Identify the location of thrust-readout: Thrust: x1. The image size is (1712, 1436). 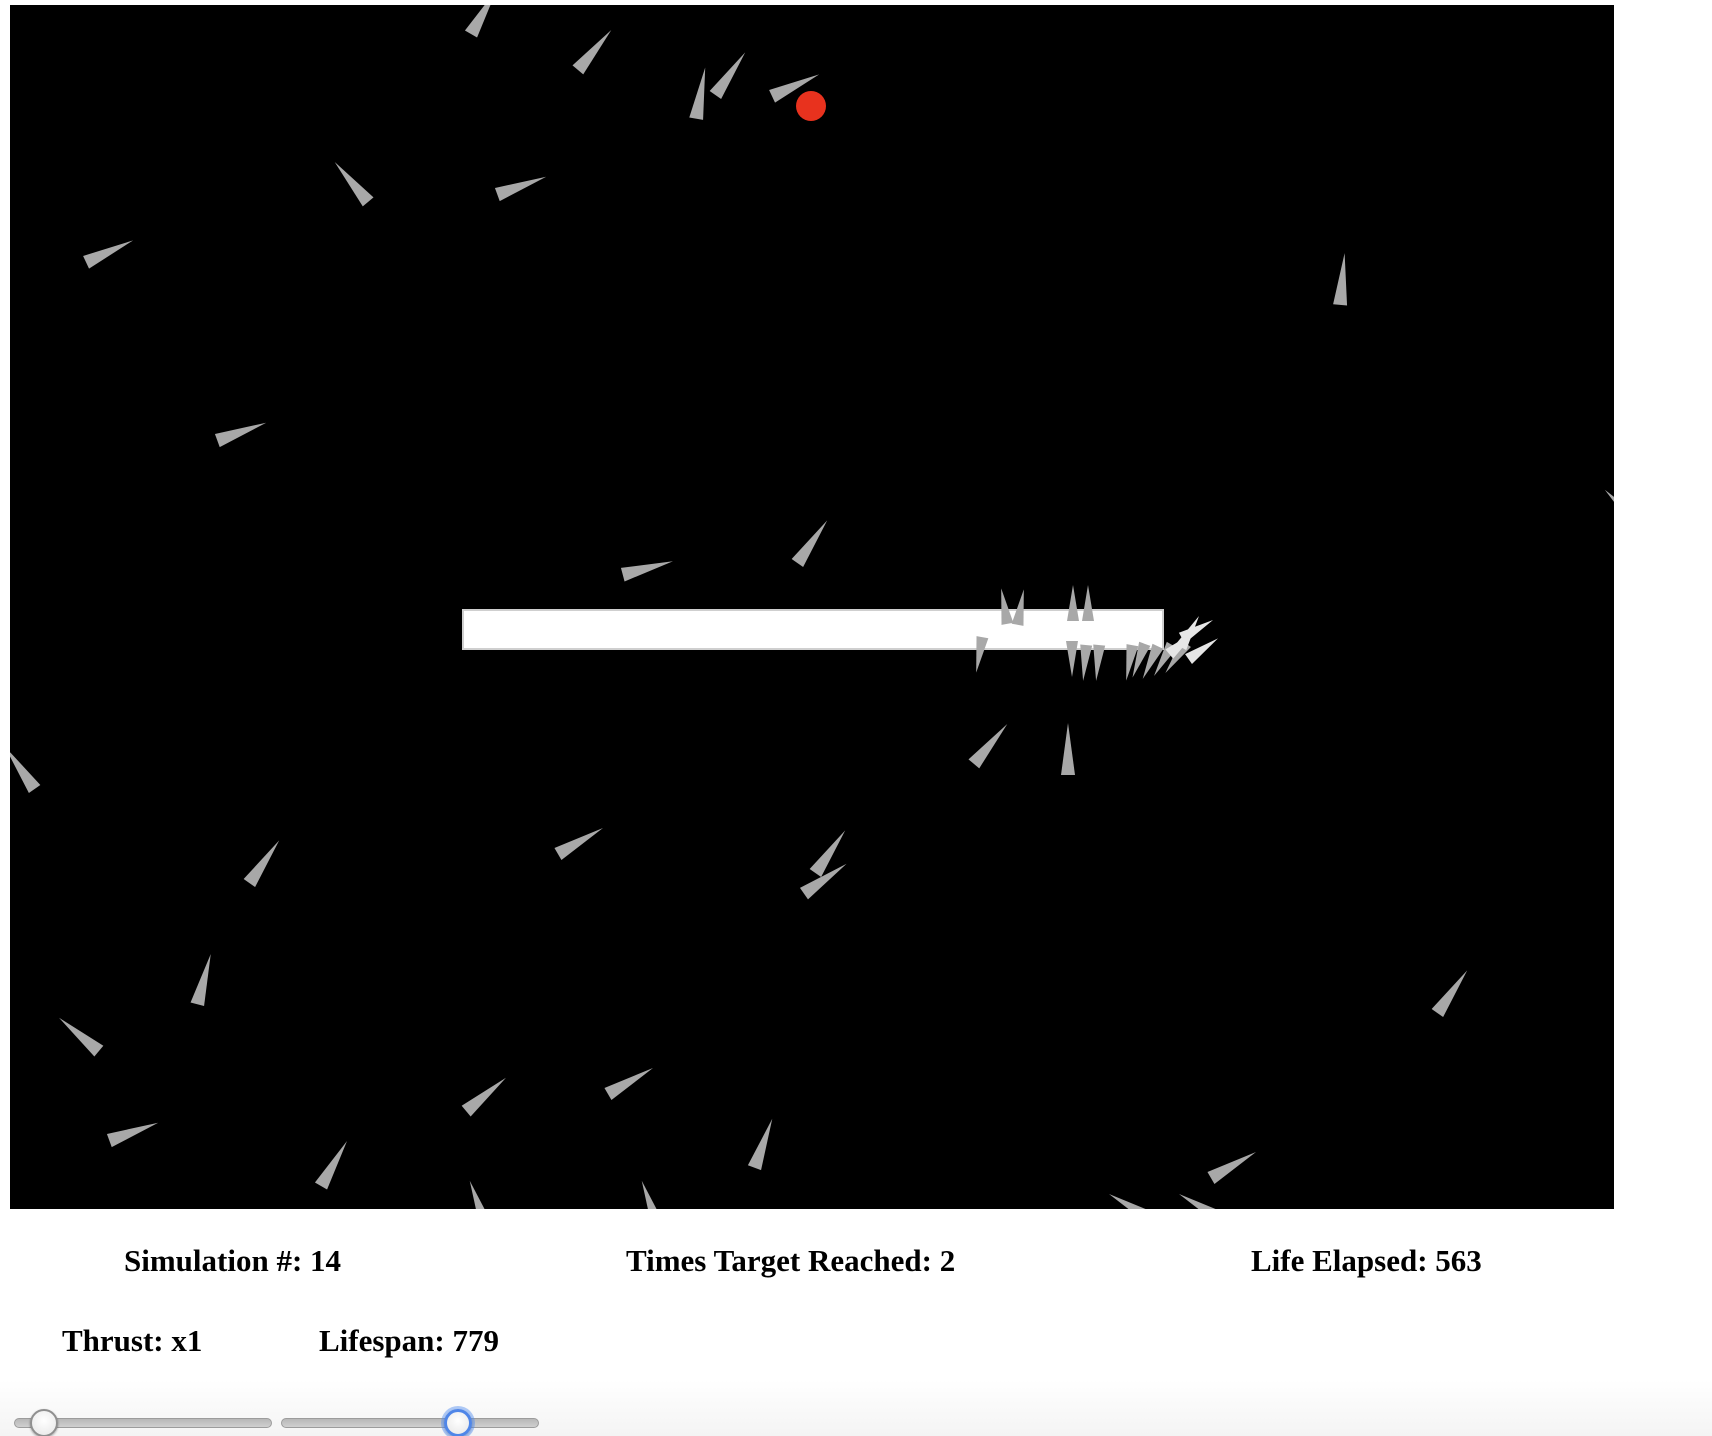
(132, 1341).